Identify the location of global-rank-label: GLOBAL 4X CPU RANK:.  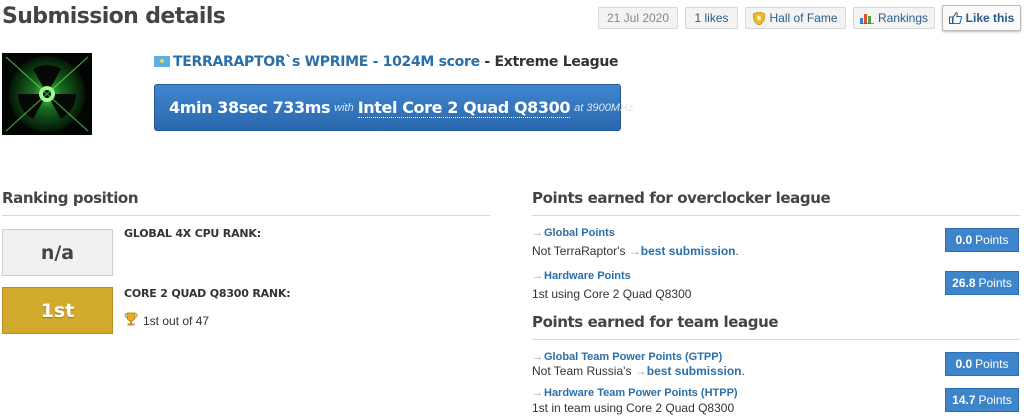
(192, 233).